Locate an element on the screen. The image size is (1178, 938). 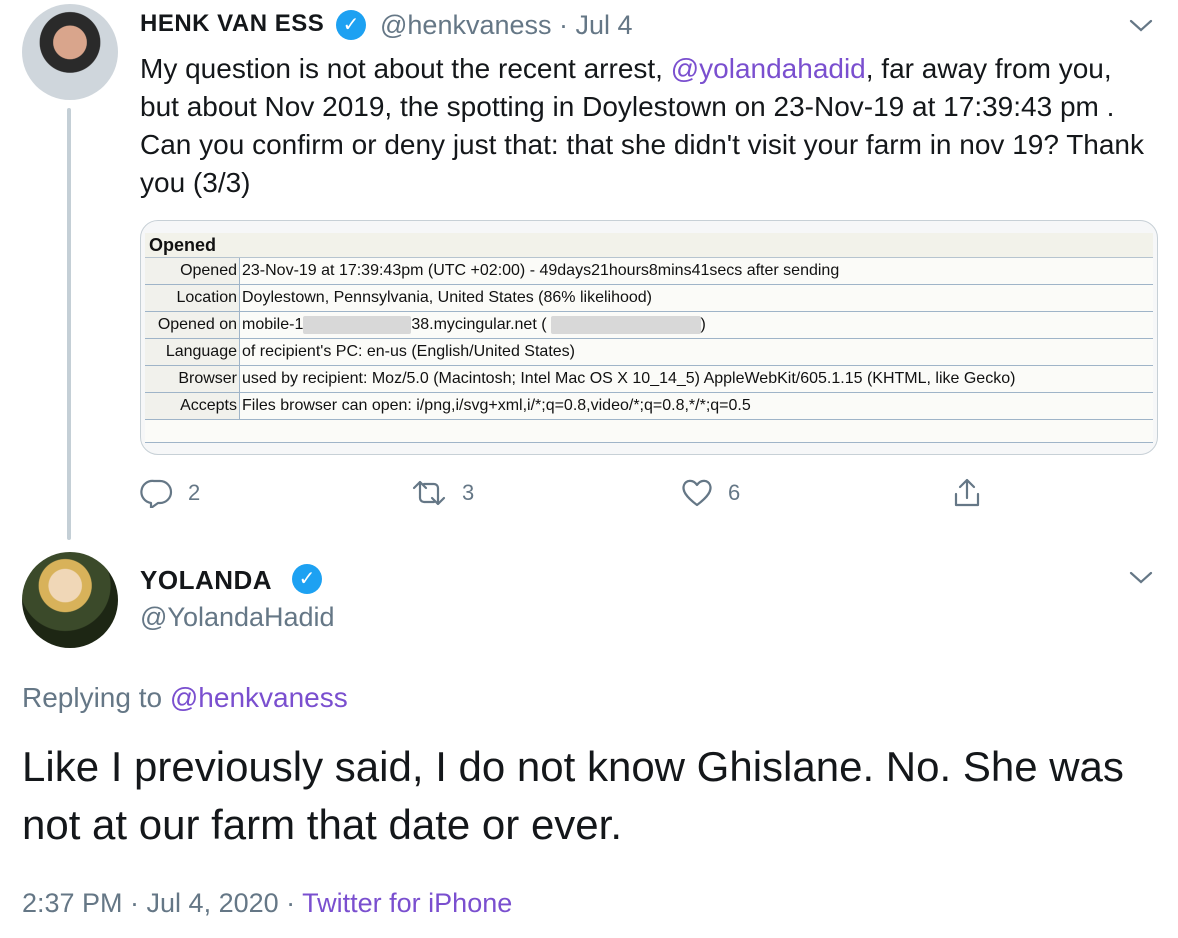
tweet-source-link: Twitter for iPhone is located at coordinates (407, 903).